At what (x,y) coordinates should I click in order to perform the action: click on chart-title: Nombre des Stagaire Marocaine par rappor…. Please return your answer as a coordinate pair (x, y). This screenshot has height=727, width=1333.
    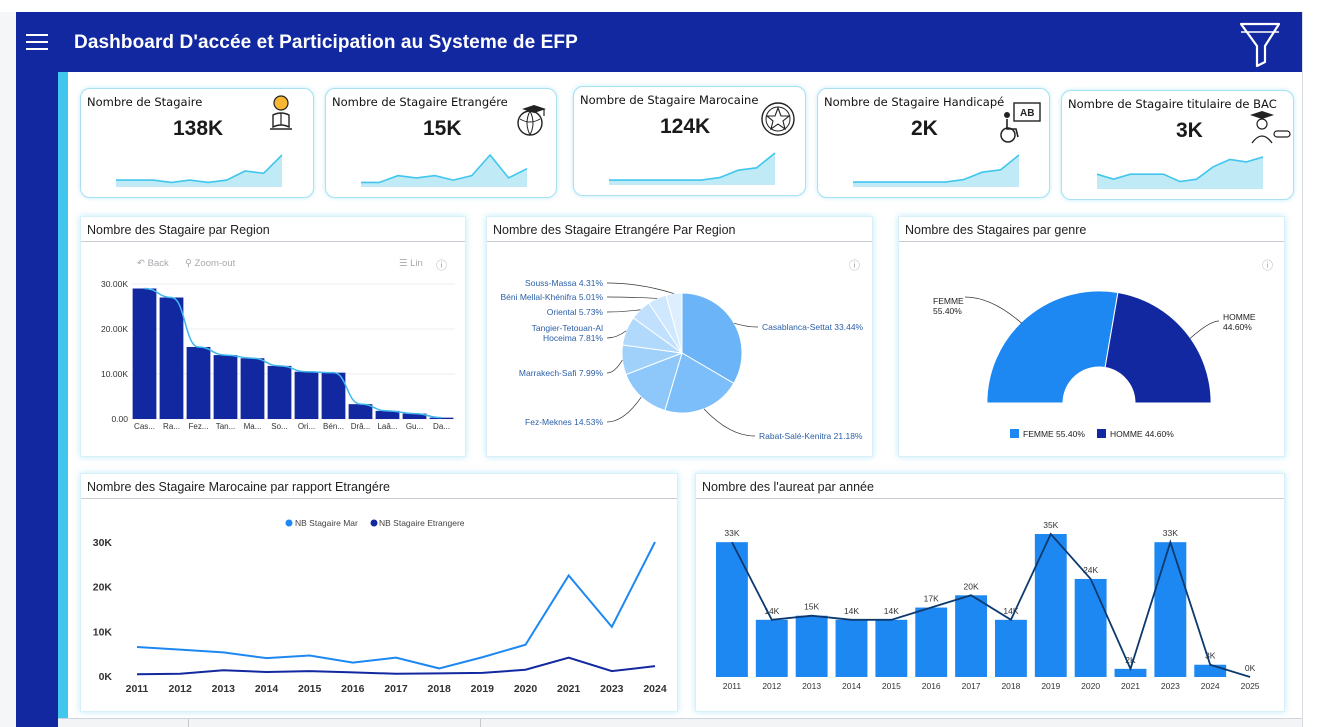
    Looking at the image, I should click on (238, 487).